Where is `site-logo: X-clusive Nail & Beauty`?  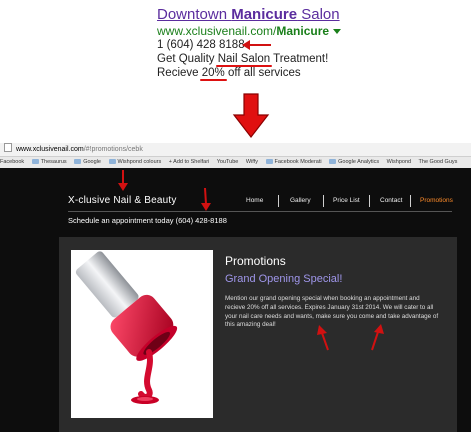 site-logo: X-clusive Nail & Beauty is located at coordinates (122, 200).